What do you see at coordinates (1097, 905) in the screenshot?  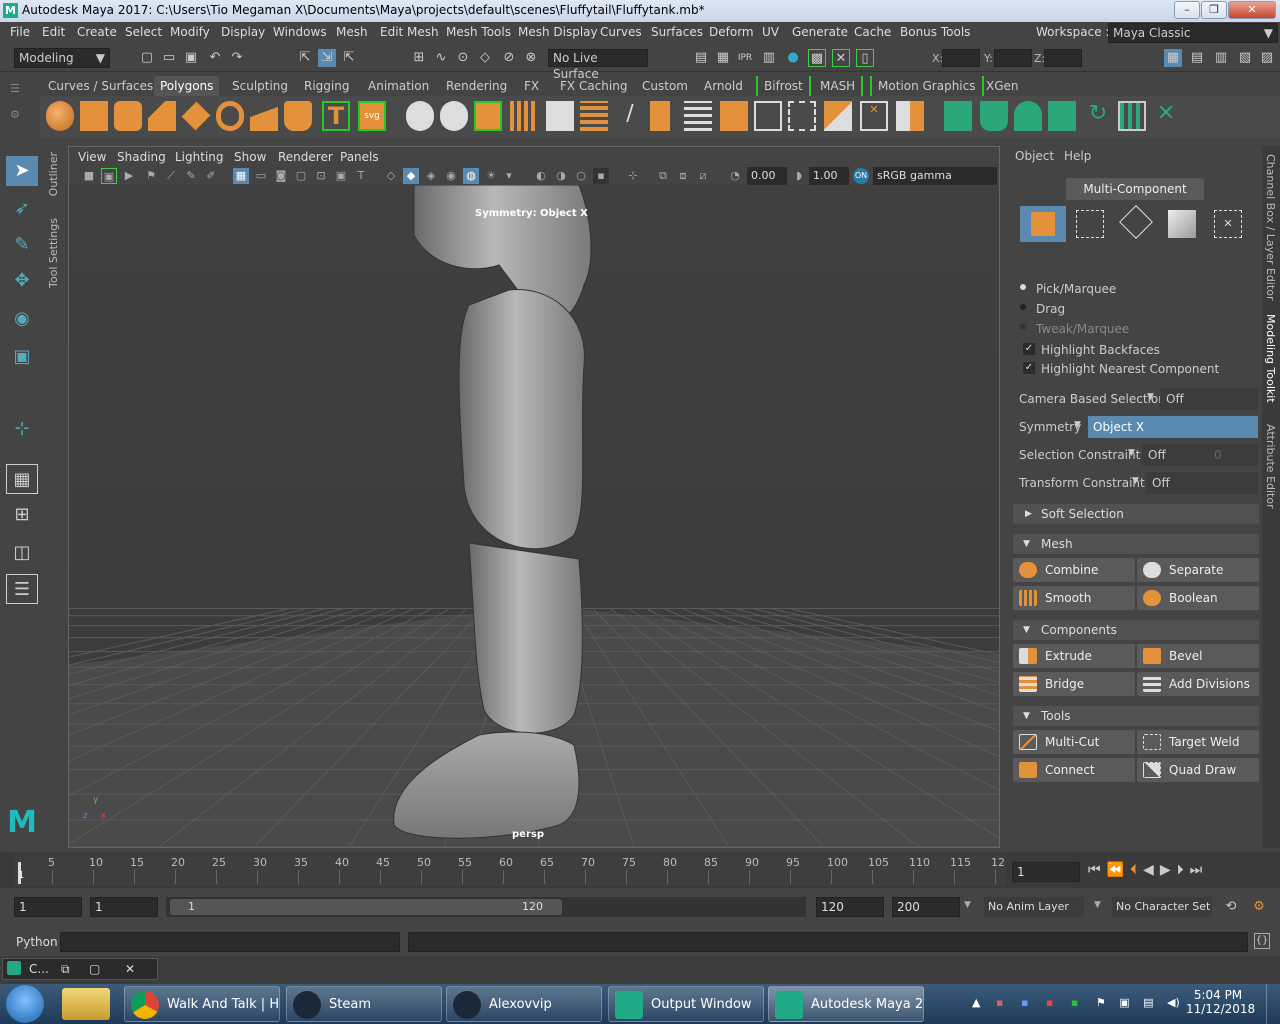 I see `character-set-dropdown-icon: ▼` at bounding box center [1097, 905].